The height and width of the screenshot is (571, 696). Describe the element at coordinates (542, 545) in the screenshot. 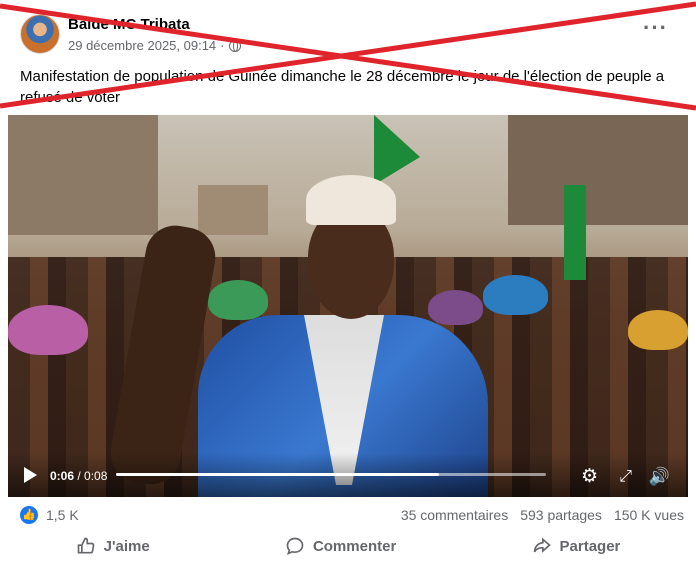

I see `share-icon` at that location.